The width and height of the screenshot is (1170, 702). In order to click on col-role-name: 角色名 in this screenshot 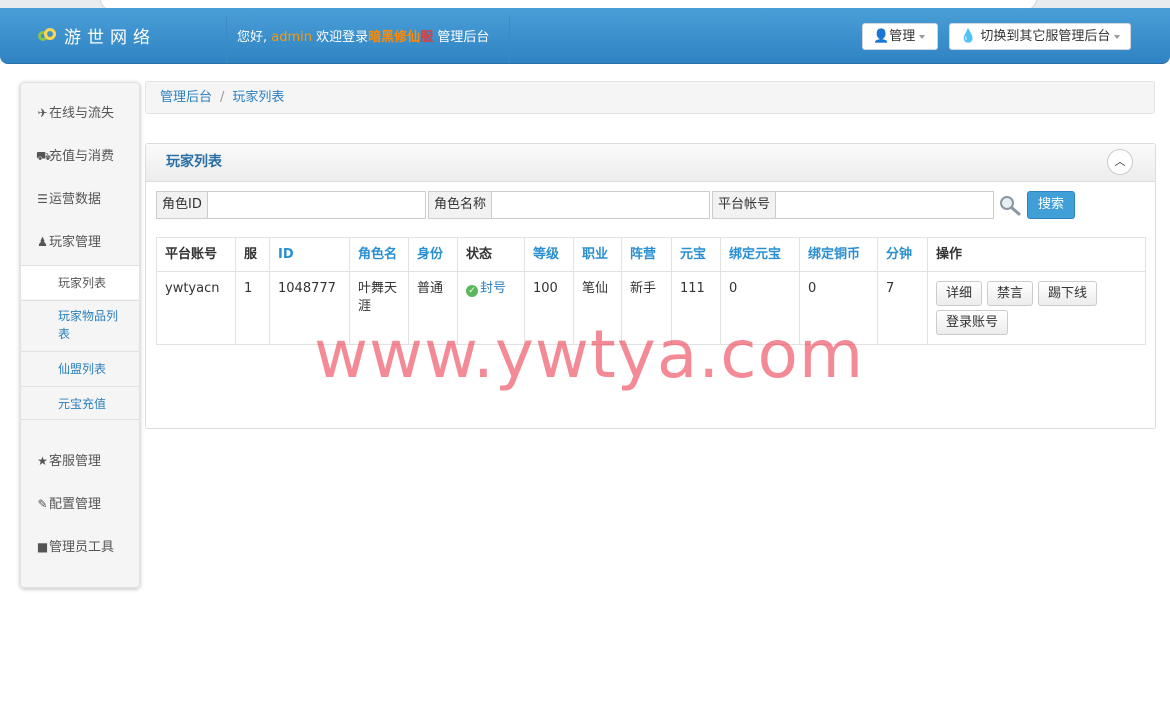, I will do `click(379, 254)`.